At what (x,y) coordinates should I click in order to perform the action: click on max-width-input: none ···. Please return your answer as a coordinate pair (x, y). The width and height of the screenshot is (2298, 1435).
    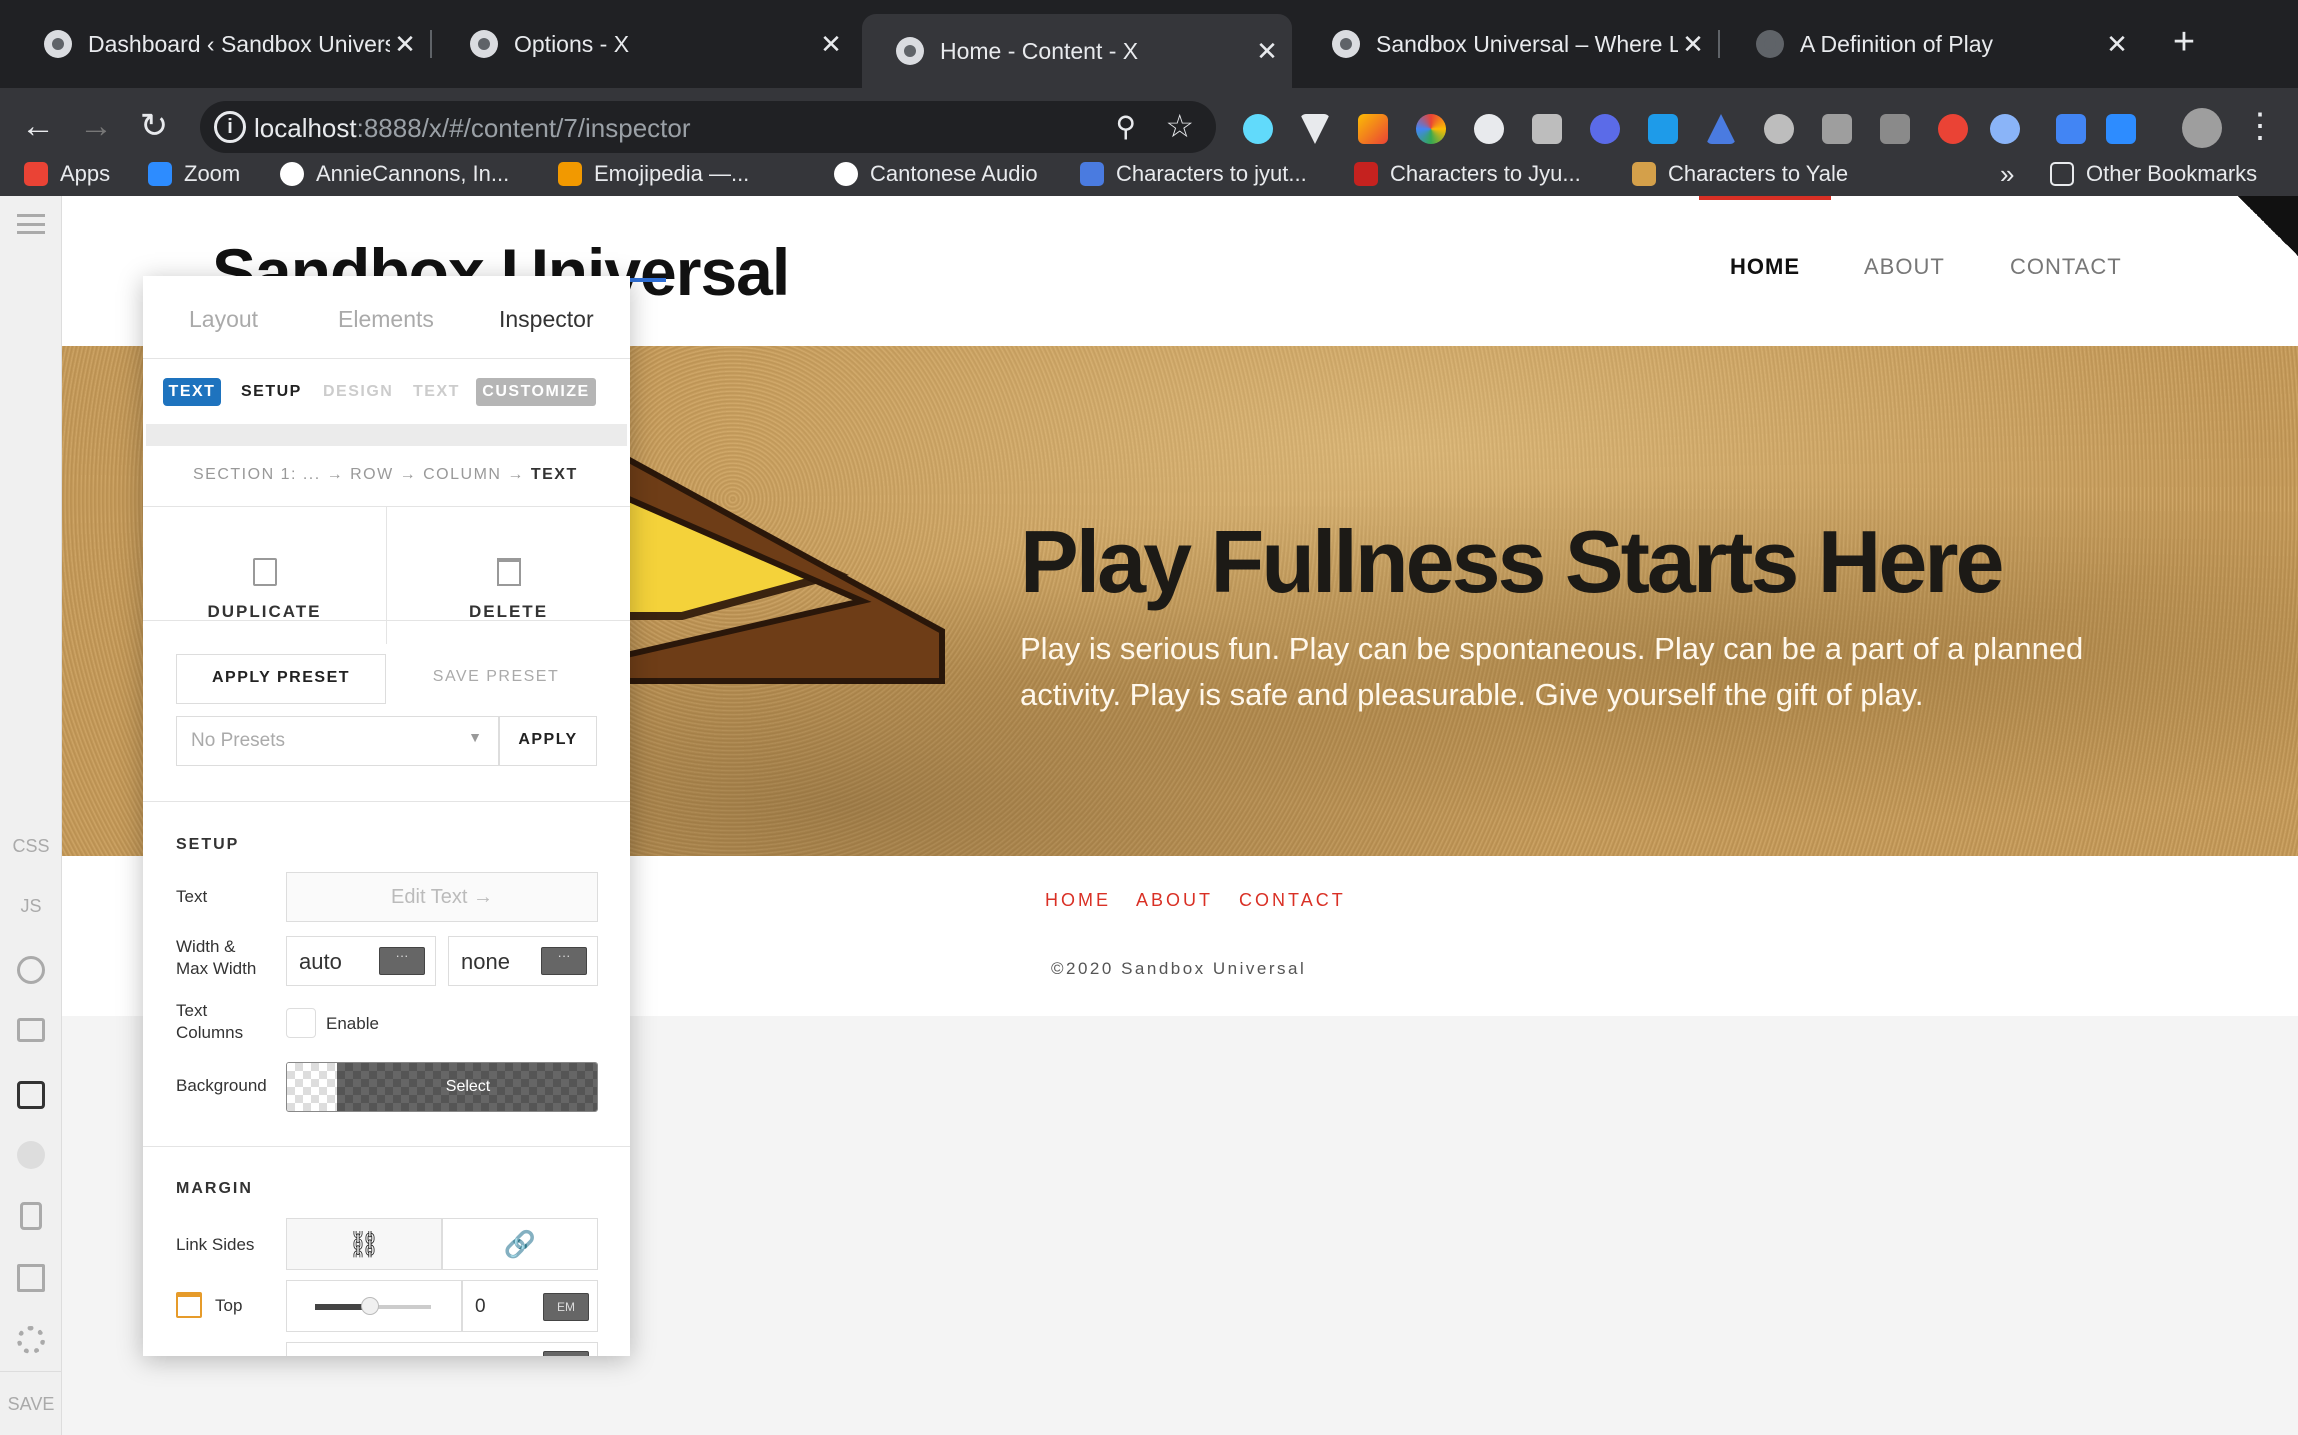
    Looking at the image, I should click on (523, 961).